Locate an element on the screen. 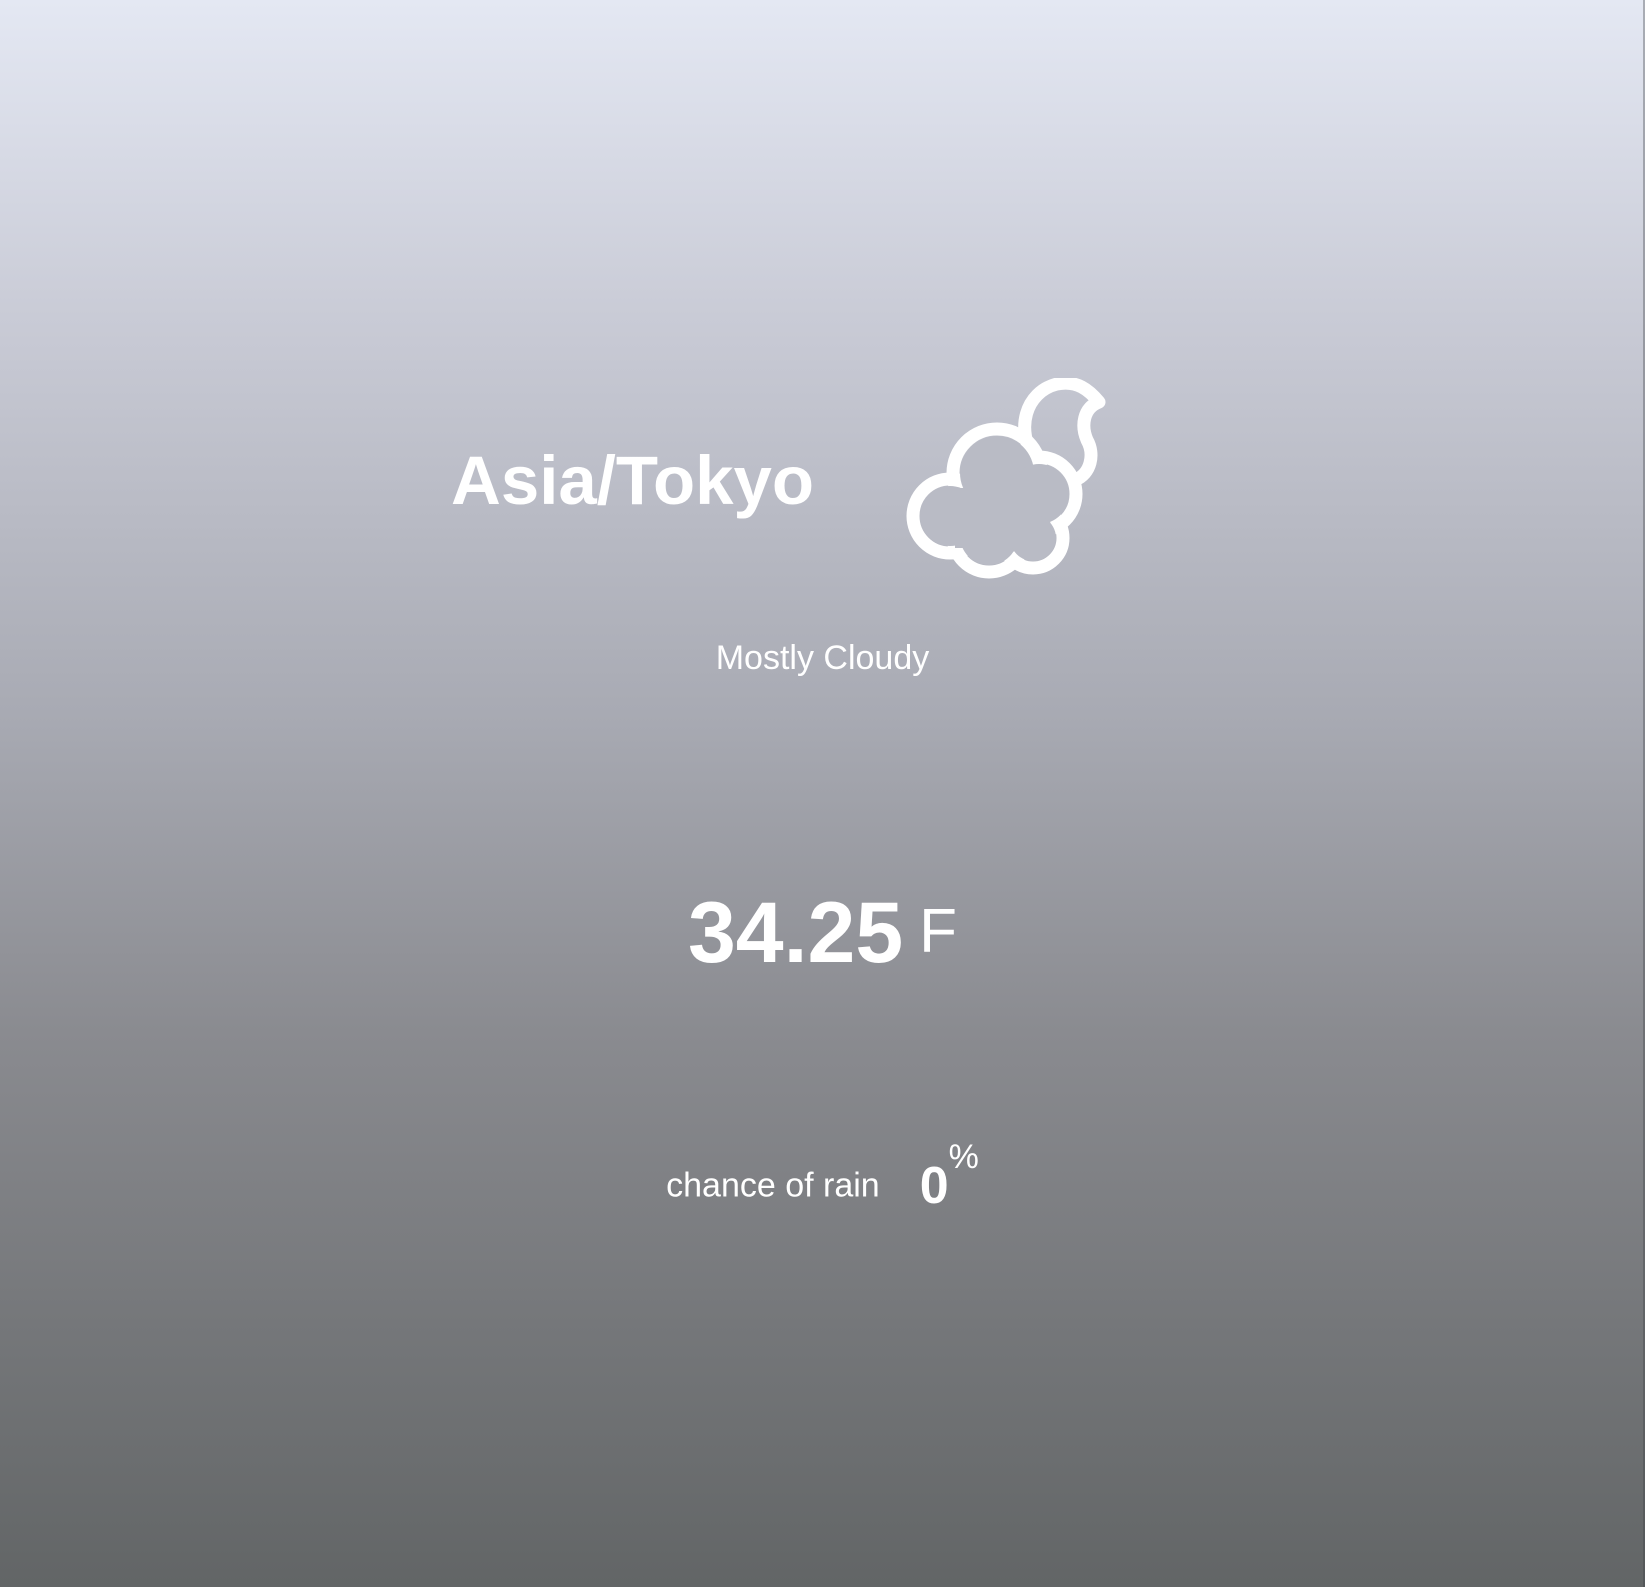 The width and height of the screenshot is (1645, 1587). location-title: Asia/Tokyo is located at coordinates (632, 480).